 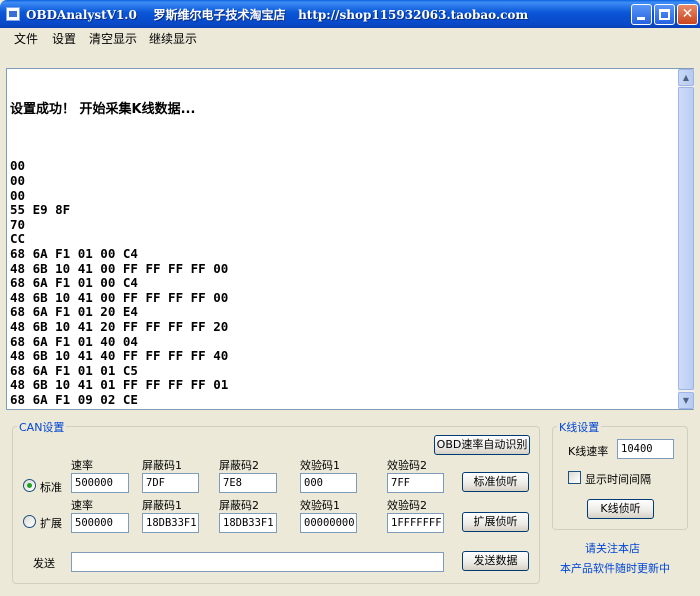 What do you see at coordinates (328, 523) in the screenshot?
I see `ext-check1-input: 00000000` at bounding box center [328, 523].